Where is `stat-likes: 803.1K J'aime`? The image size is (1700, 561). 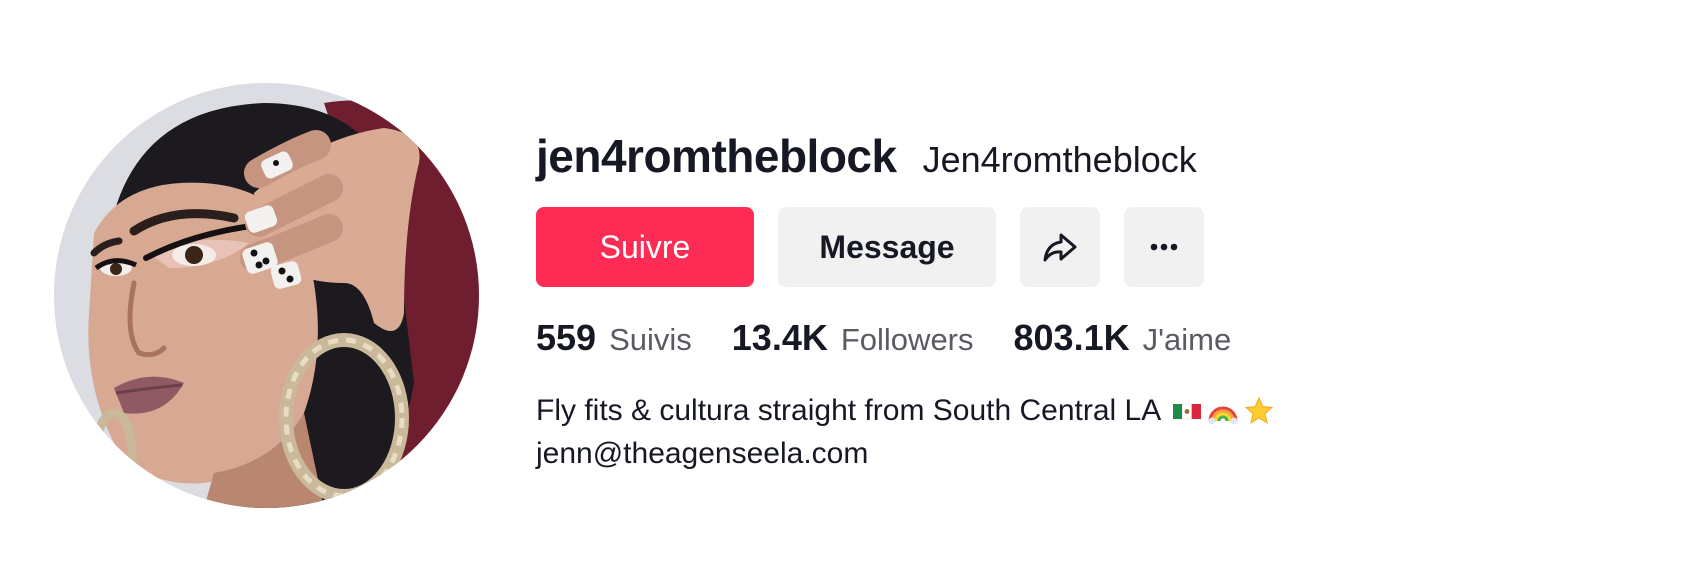 stat-likes: 803.1K J'aime is located at coordinates (1123, 338).